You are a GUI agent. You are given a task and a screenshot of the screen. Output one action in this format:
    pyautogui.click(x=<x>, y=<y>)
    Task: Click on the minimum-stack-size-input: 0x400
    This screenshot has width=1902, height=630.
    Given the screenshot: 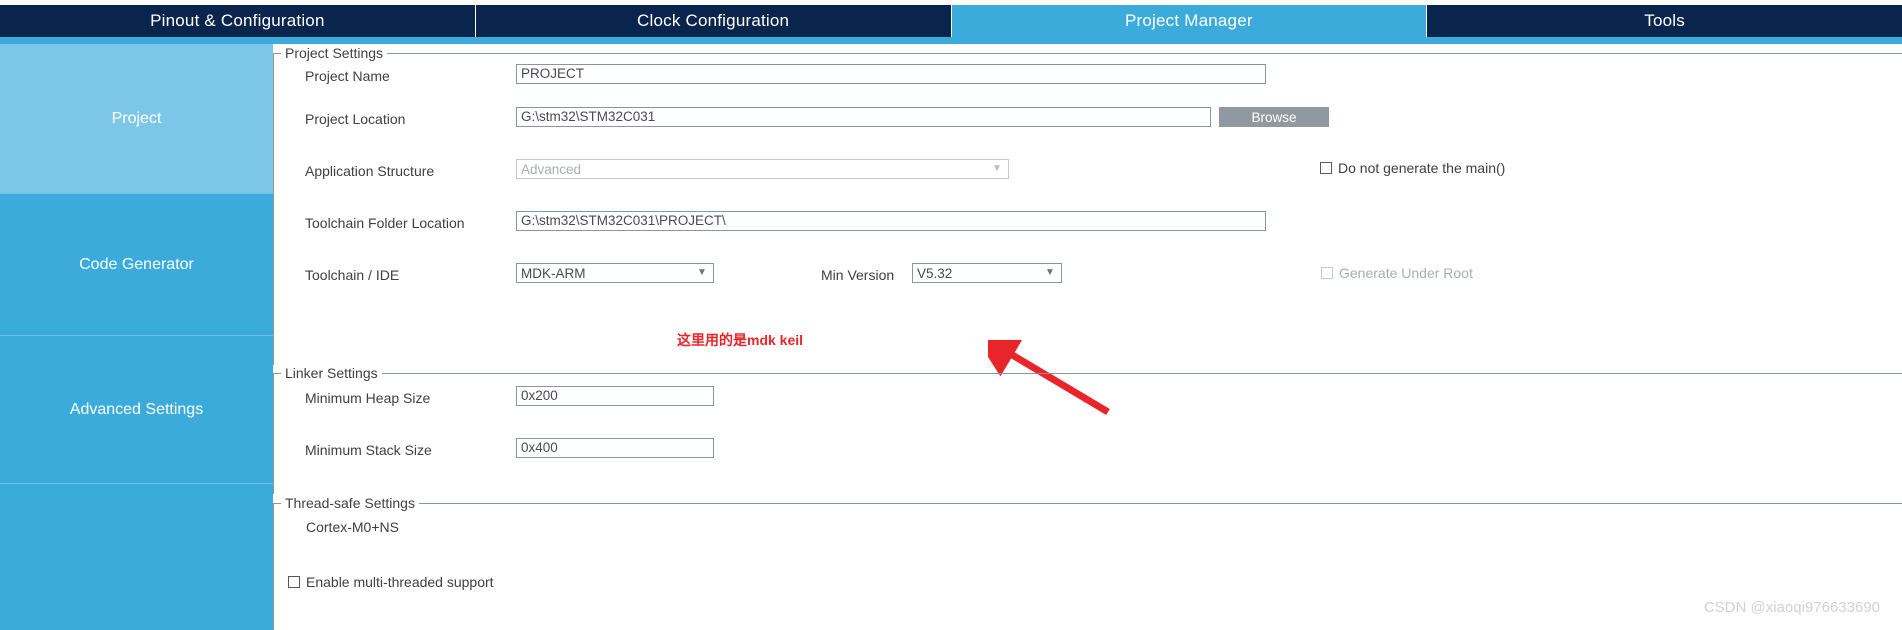 What is the action you would take?
    pyautogui.click(x=615, y=448)
    